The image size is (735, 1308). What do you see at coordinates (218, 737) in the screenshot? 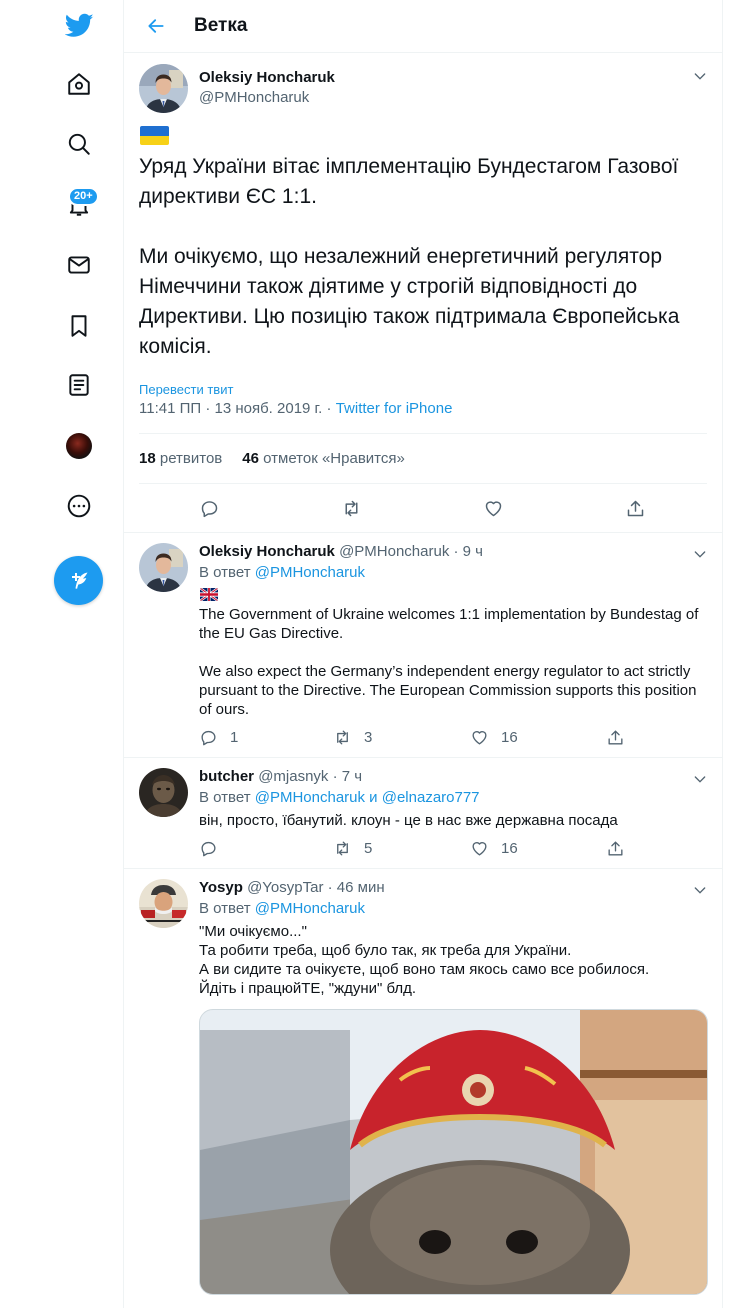
I see `reply-button: 1` at bounding box center [218, 737].